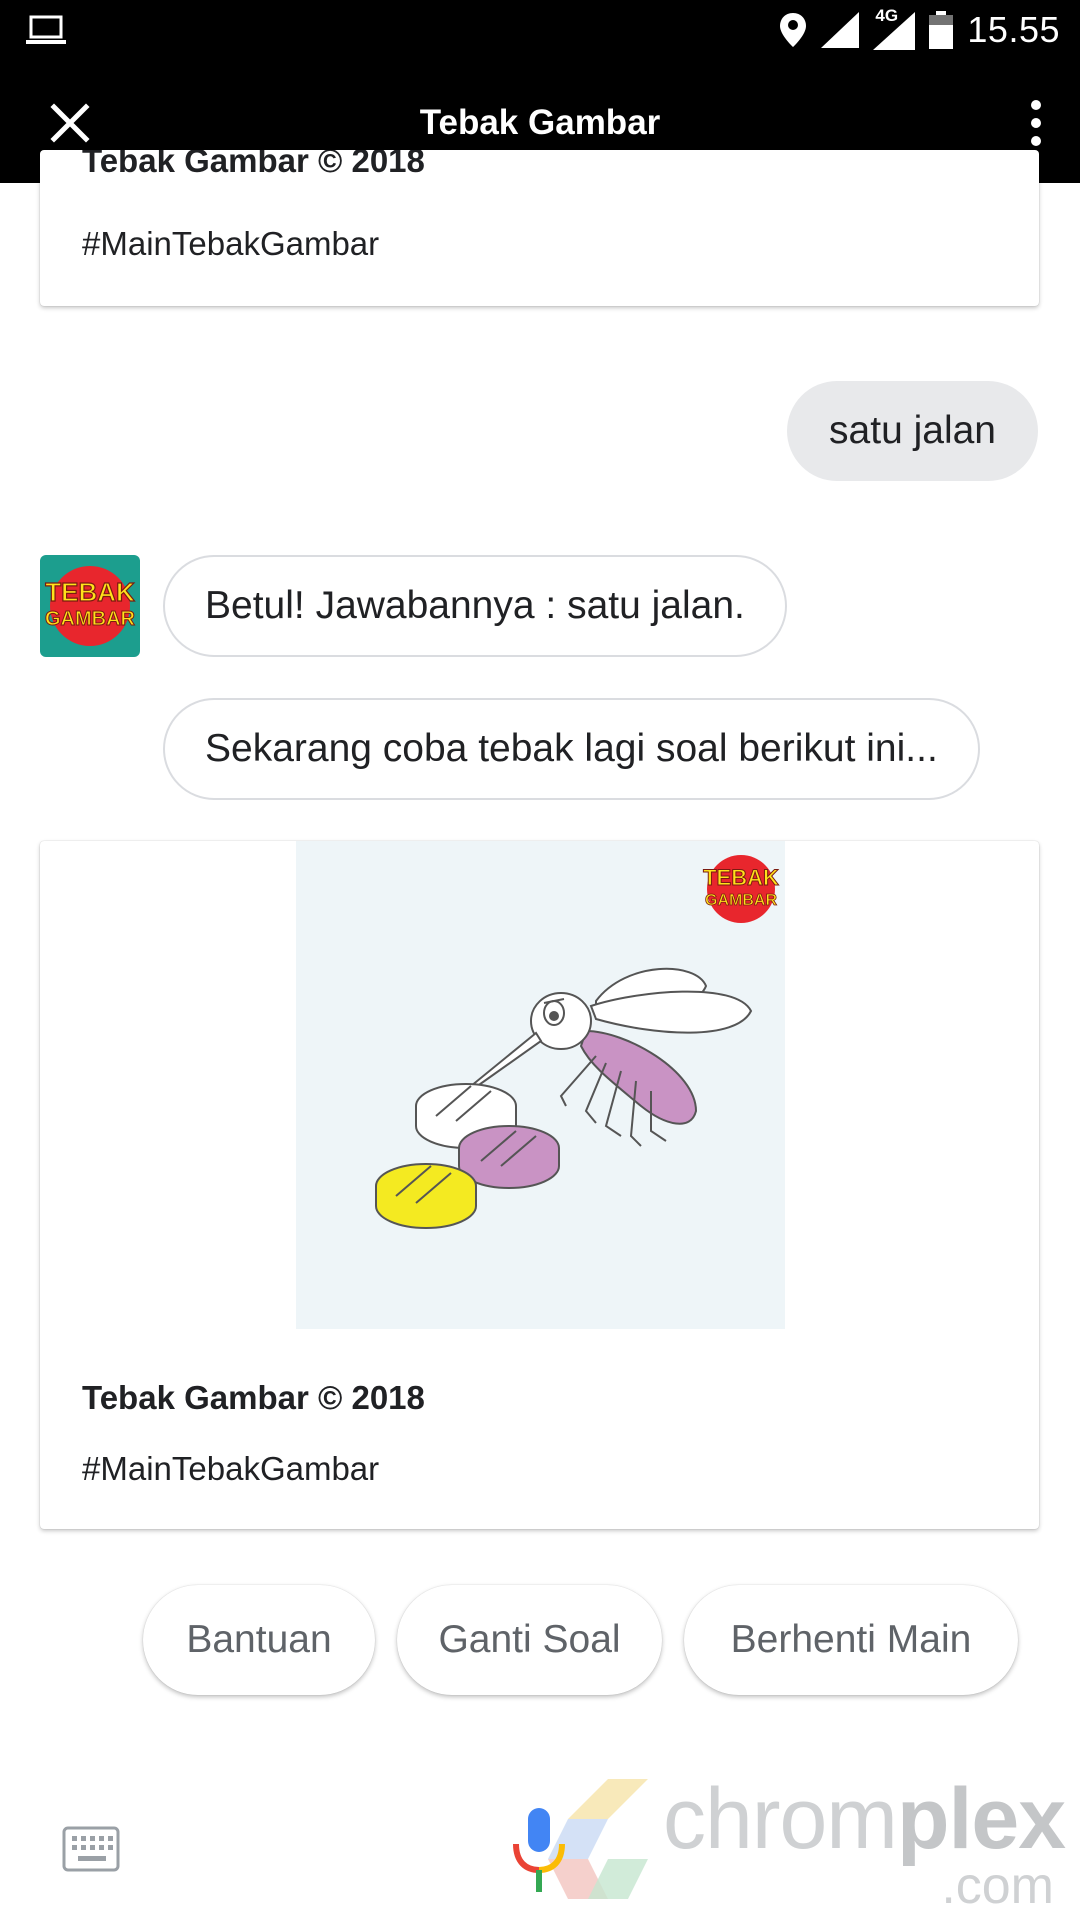  What do you see at coordinates (529, 1640) in the screenshot?
I see `chip-ganti-soal: Ganti Soal` at bounding box center [529, 1640].